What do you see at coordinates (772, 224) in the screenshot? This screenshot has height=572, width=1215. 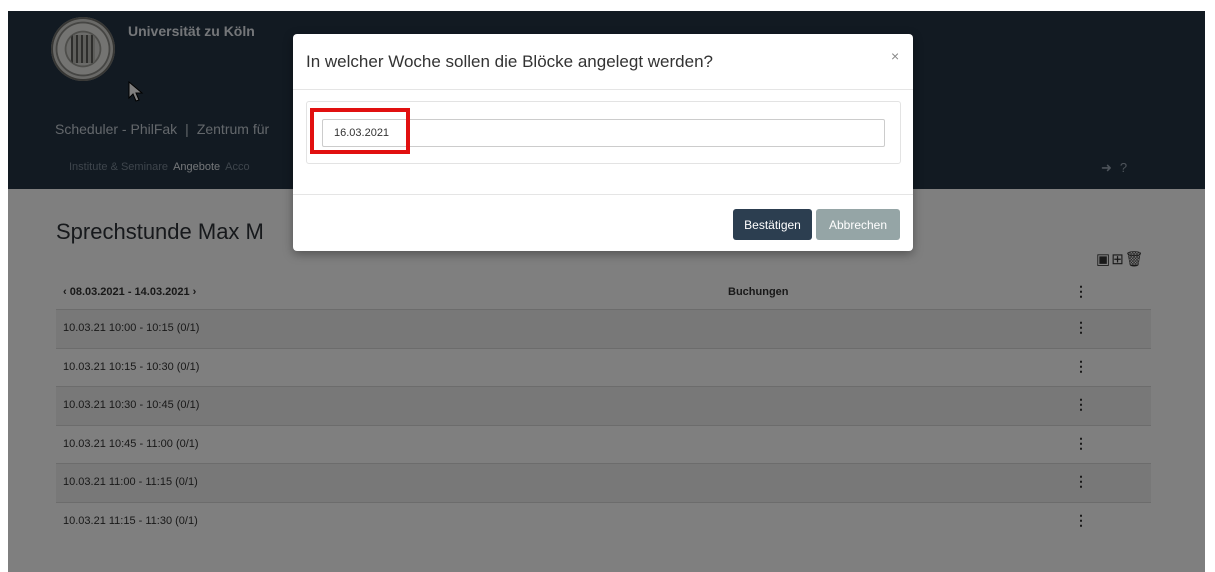 I see `confirm-button: Bestätigen` at bounding box center [772, 224].